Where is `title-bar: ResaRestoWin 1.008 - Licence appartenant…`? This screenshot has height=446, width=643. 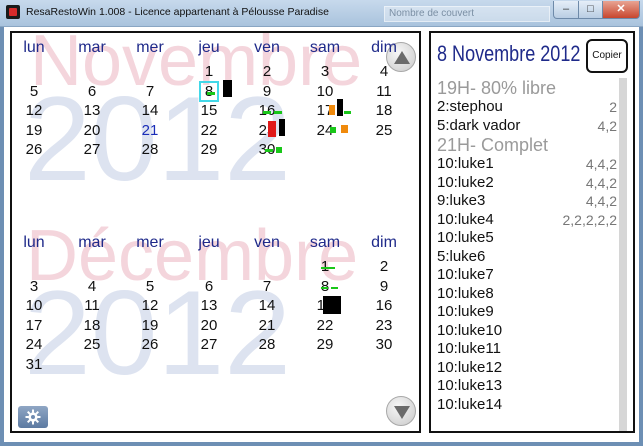
title-bar: ResaRestoWin 1.008 - Licence appartenant… is located at coordinates (321, 13).